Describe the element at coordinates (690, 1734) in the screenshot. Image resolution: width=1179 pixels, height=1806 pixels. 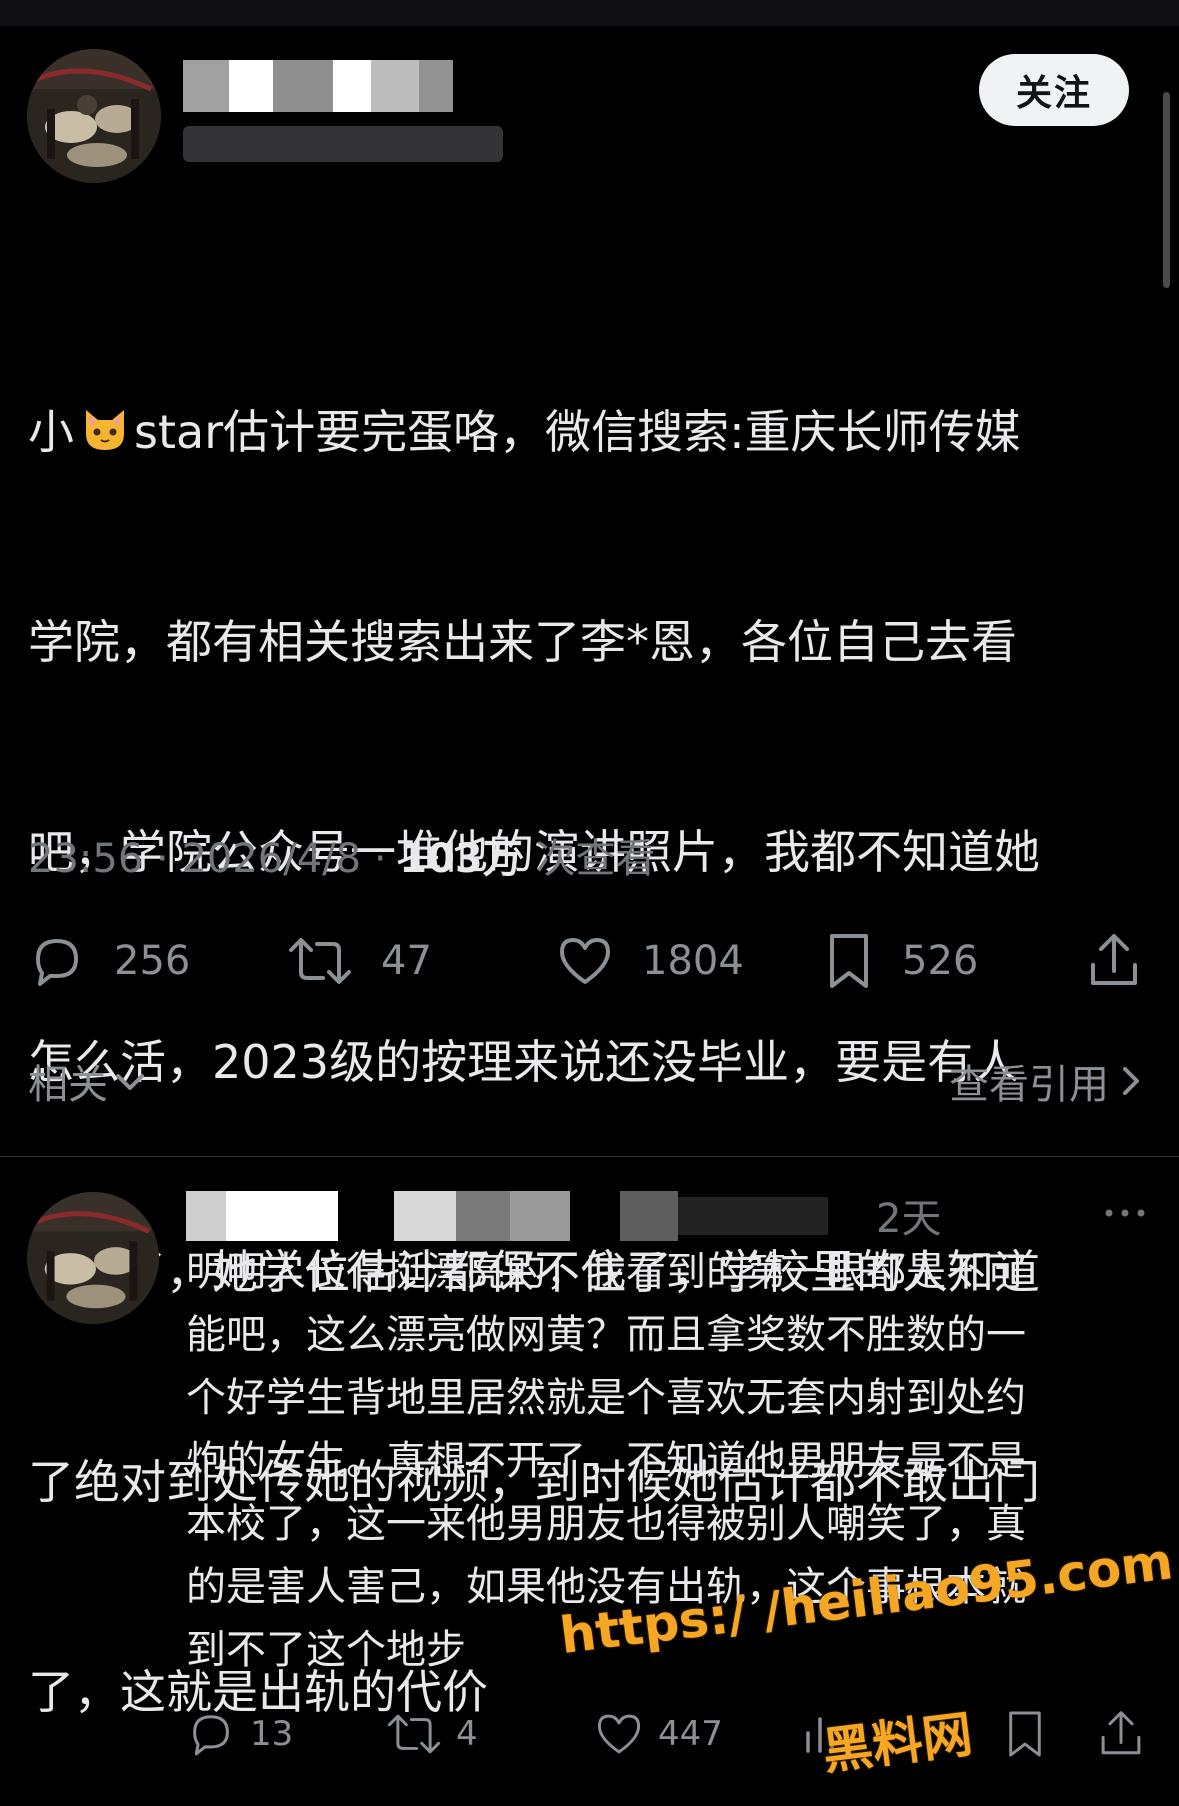
I see `reply-like-count: 447` at that location.